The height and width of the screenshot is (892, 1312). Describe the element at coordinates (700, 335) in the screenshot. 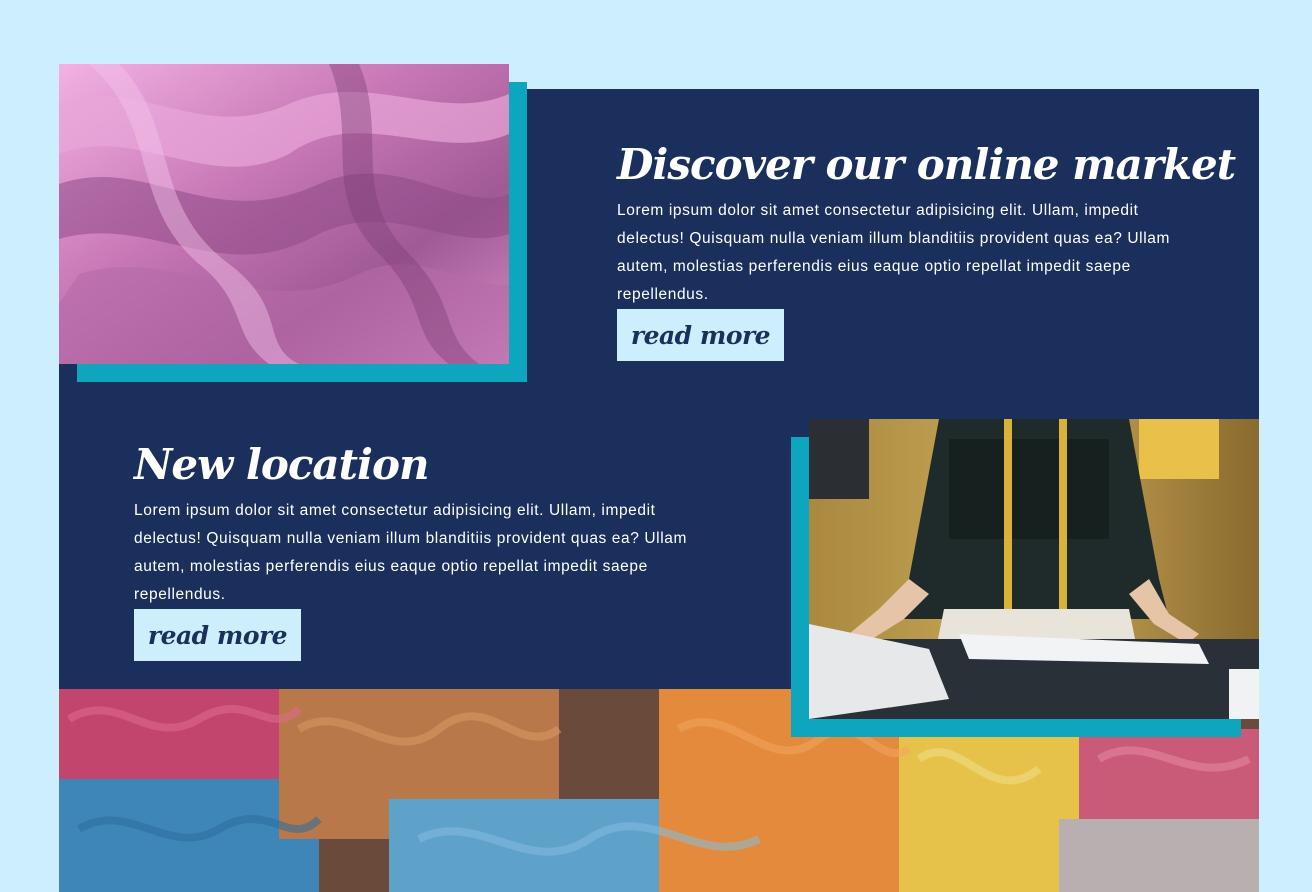

I see `market-read-more-button: read more` at that location.